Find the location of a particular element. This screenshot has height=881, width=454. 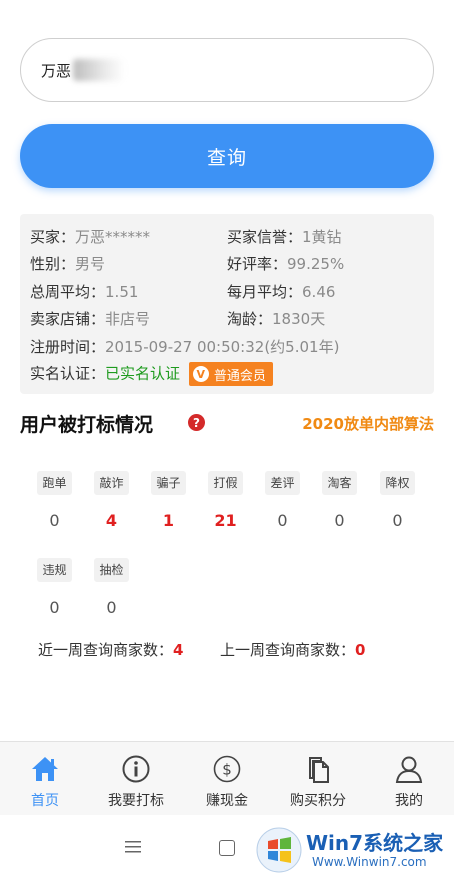

taobao-age-label: 淘龄： is located at coordinates (250, 319).